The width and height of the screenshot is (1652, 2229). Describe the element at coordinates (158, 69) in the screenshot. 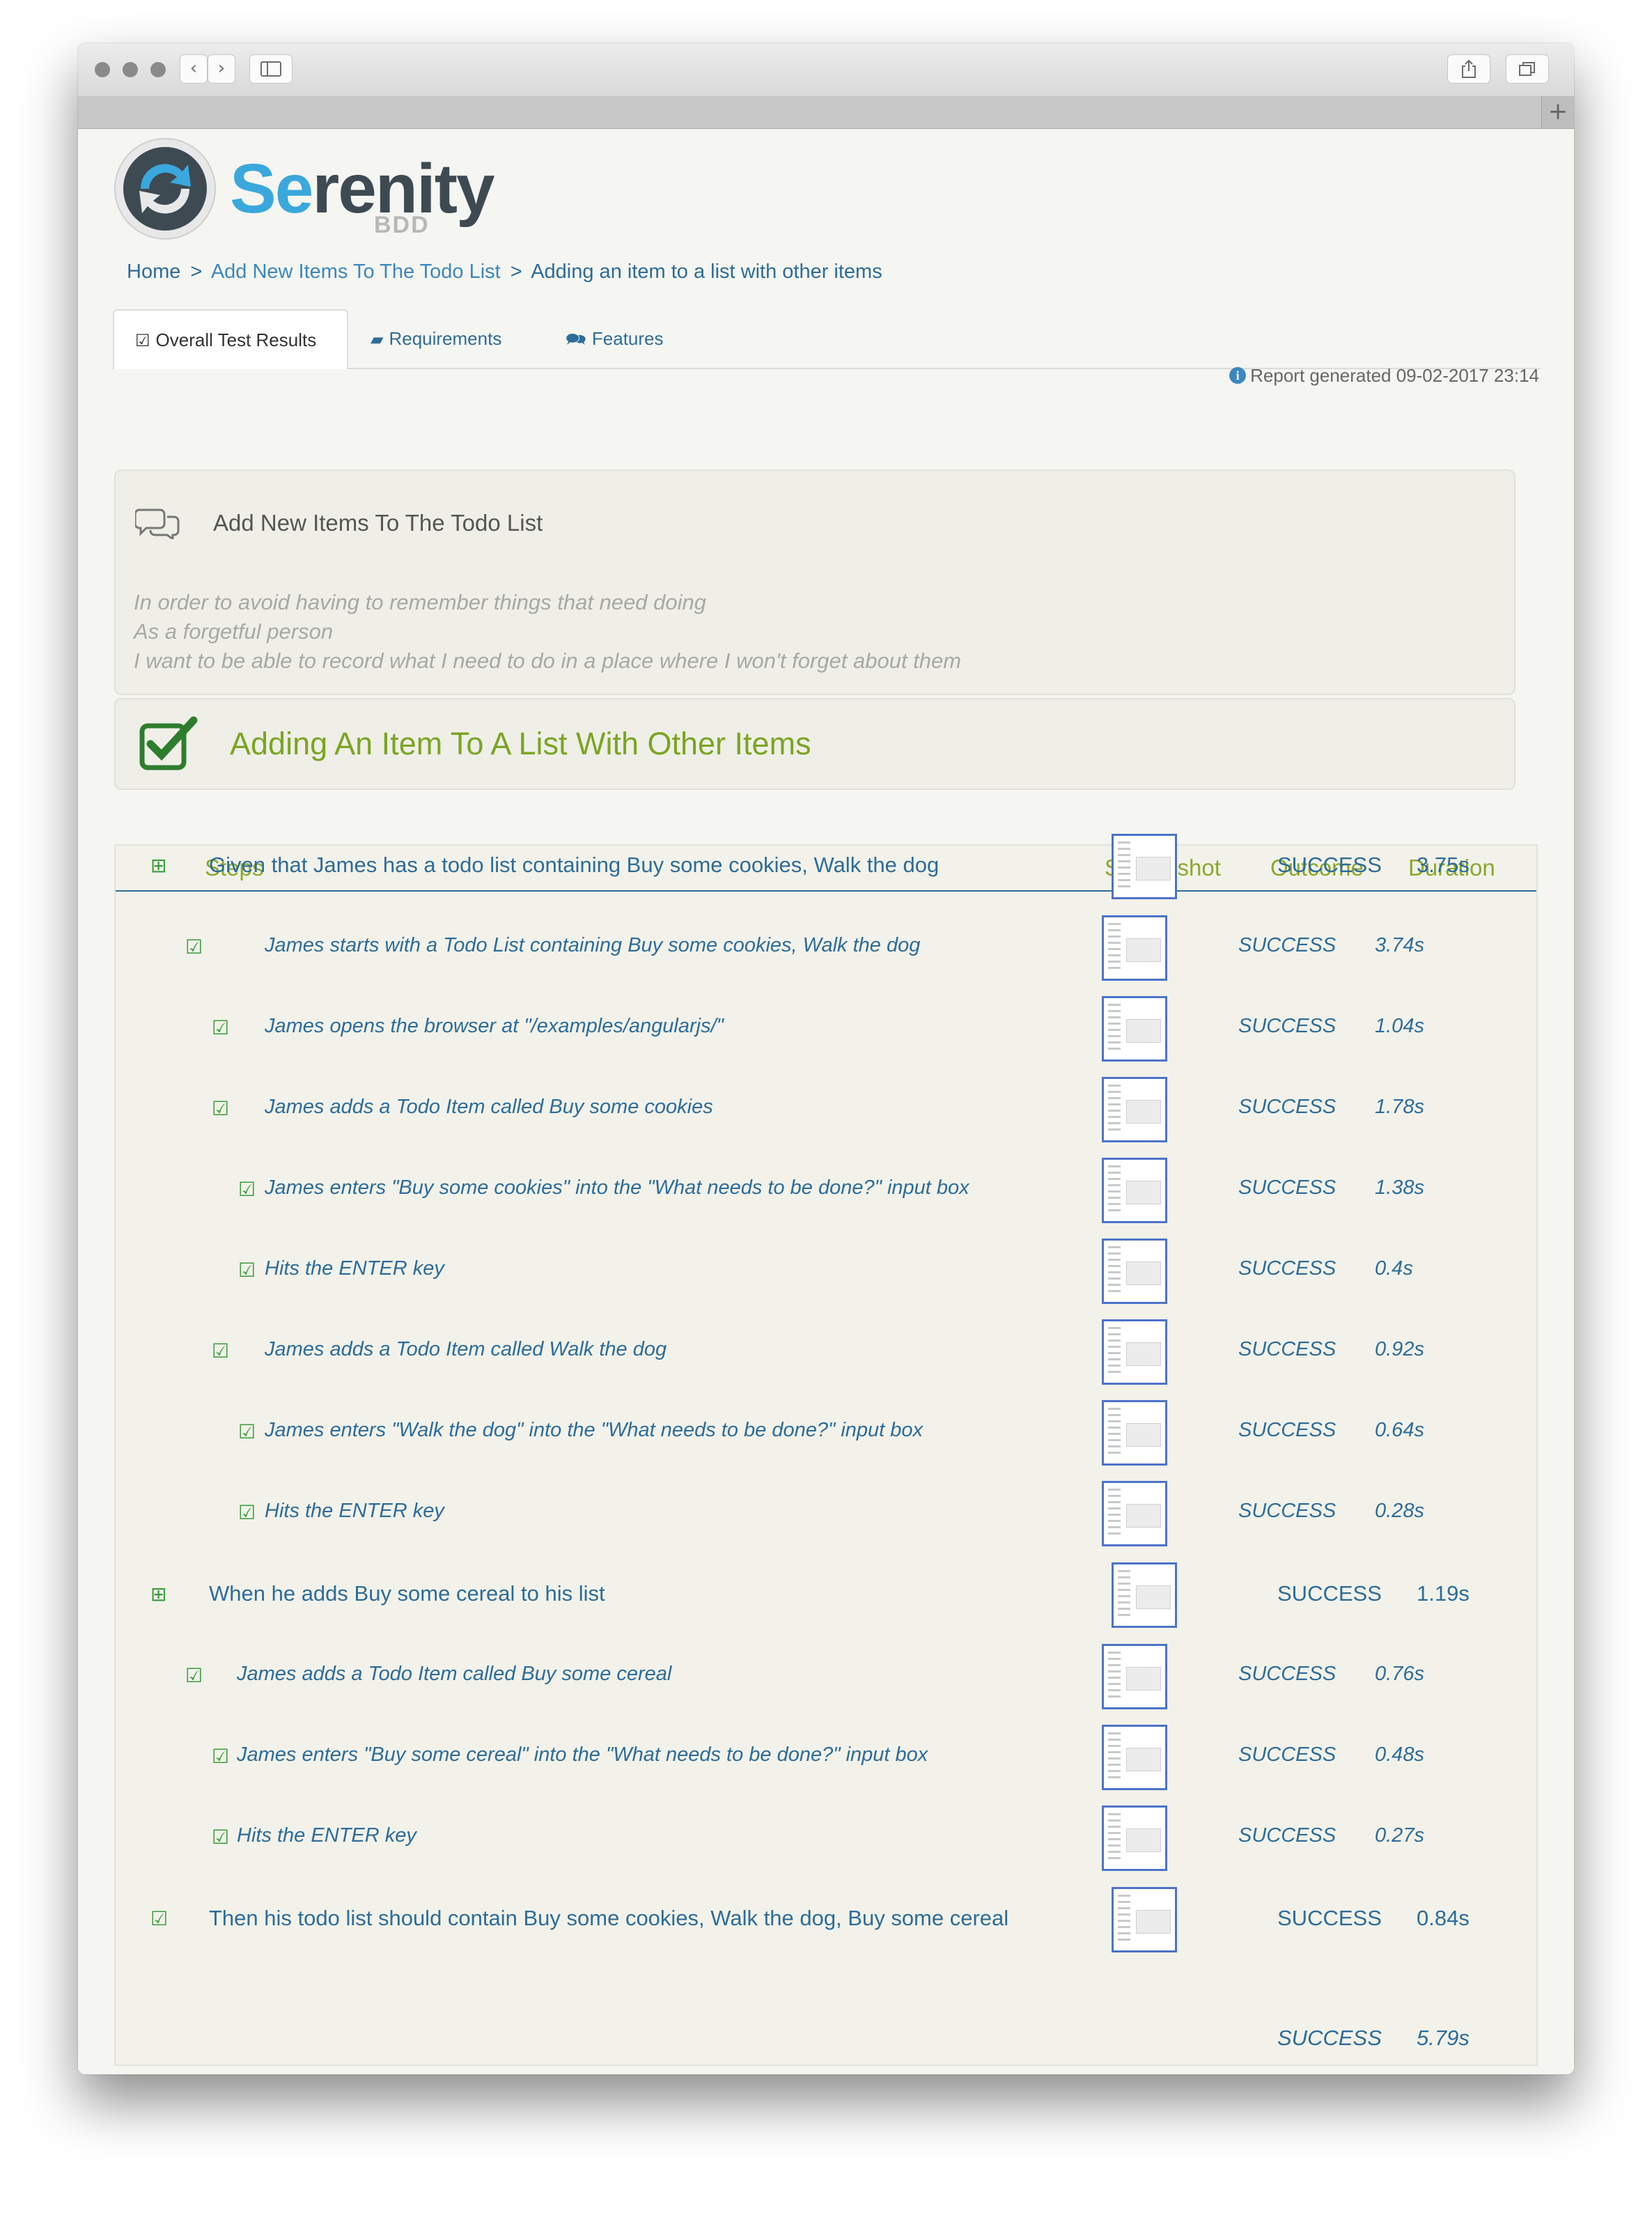

I see `zoom-window-dot` at that location.